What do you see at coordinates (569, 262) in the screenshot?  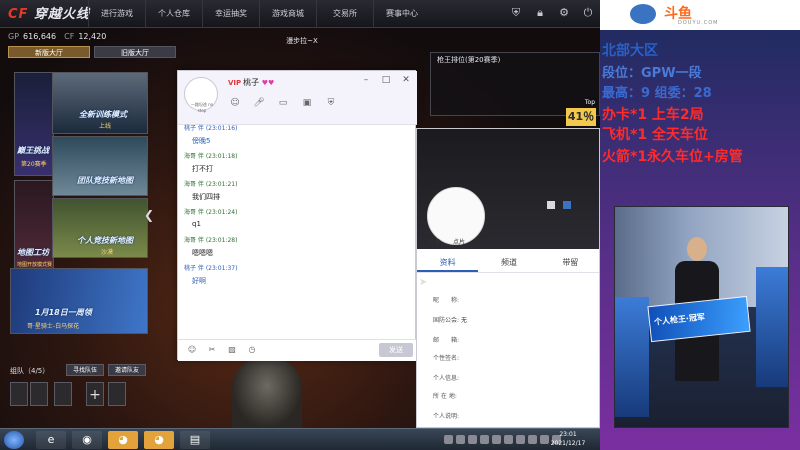 I see `tab-message: 带留` at bounding box center [569, 262].